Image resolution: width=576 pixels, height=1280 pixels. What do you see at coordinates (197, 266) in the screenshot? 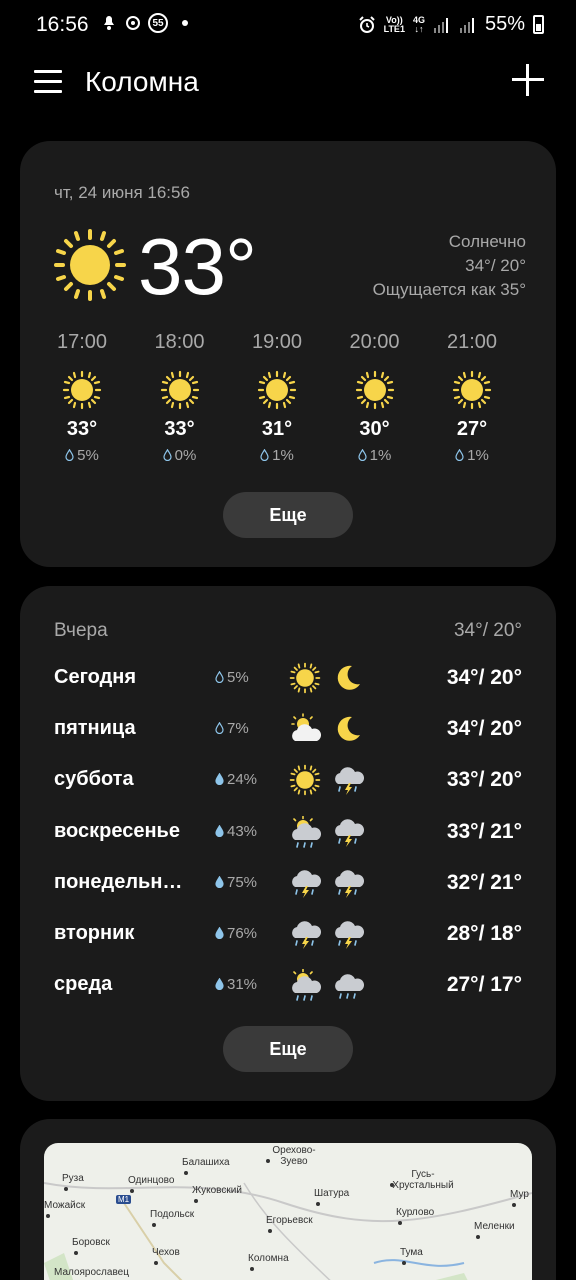
I see `current-temperature: 33°` at bounding box center [197, 266].